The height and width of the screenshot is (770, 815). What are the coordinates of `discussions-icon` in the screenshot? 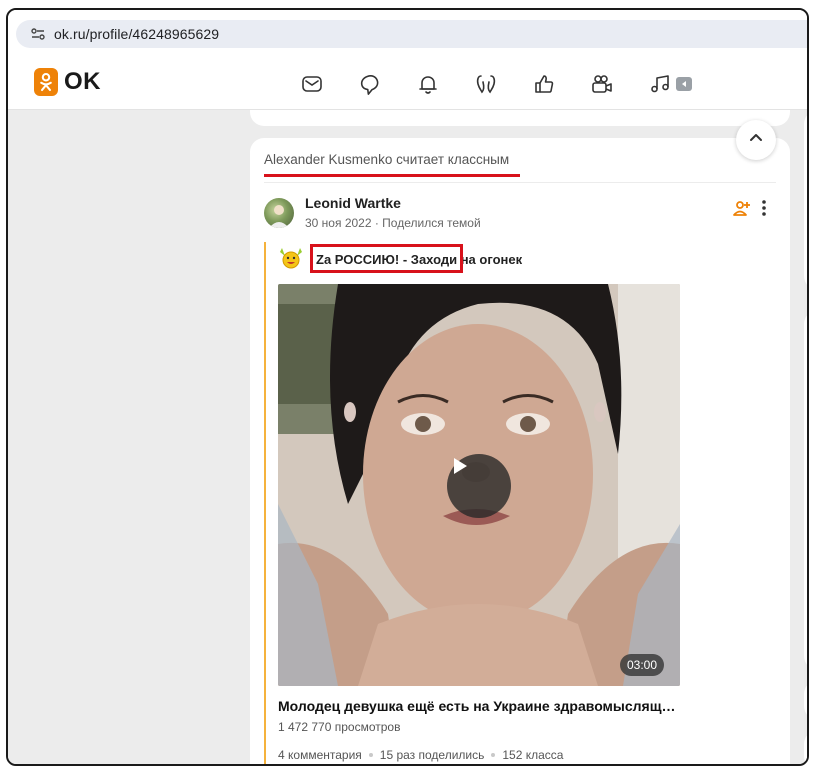 It's located at (370, 84).